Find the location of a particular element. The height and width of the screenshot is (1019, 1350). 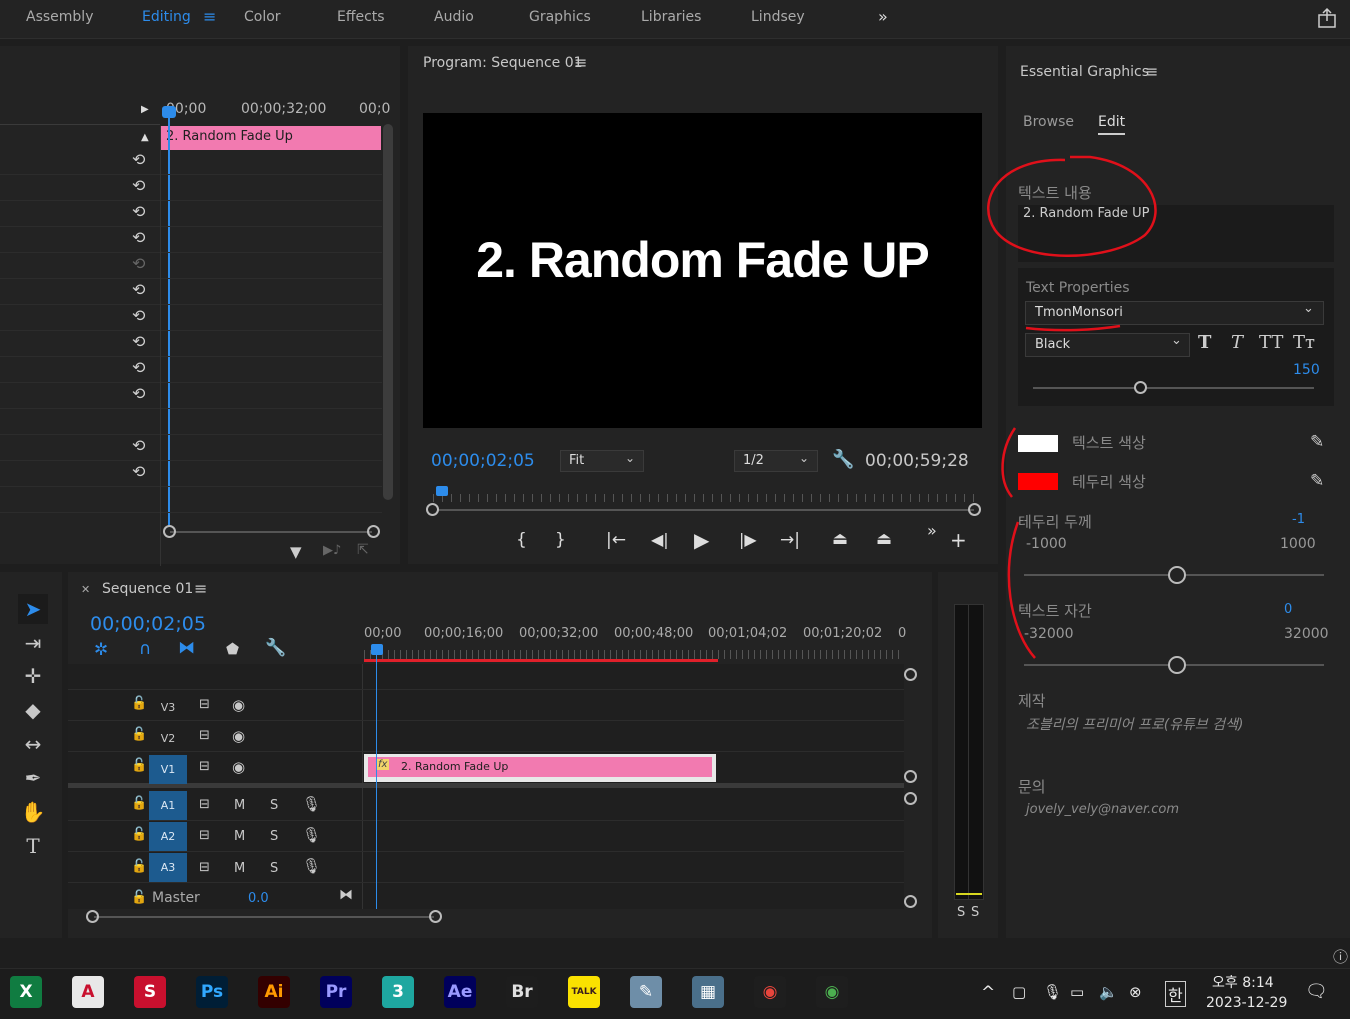

share-icon is located at coordinates (1327, 18).